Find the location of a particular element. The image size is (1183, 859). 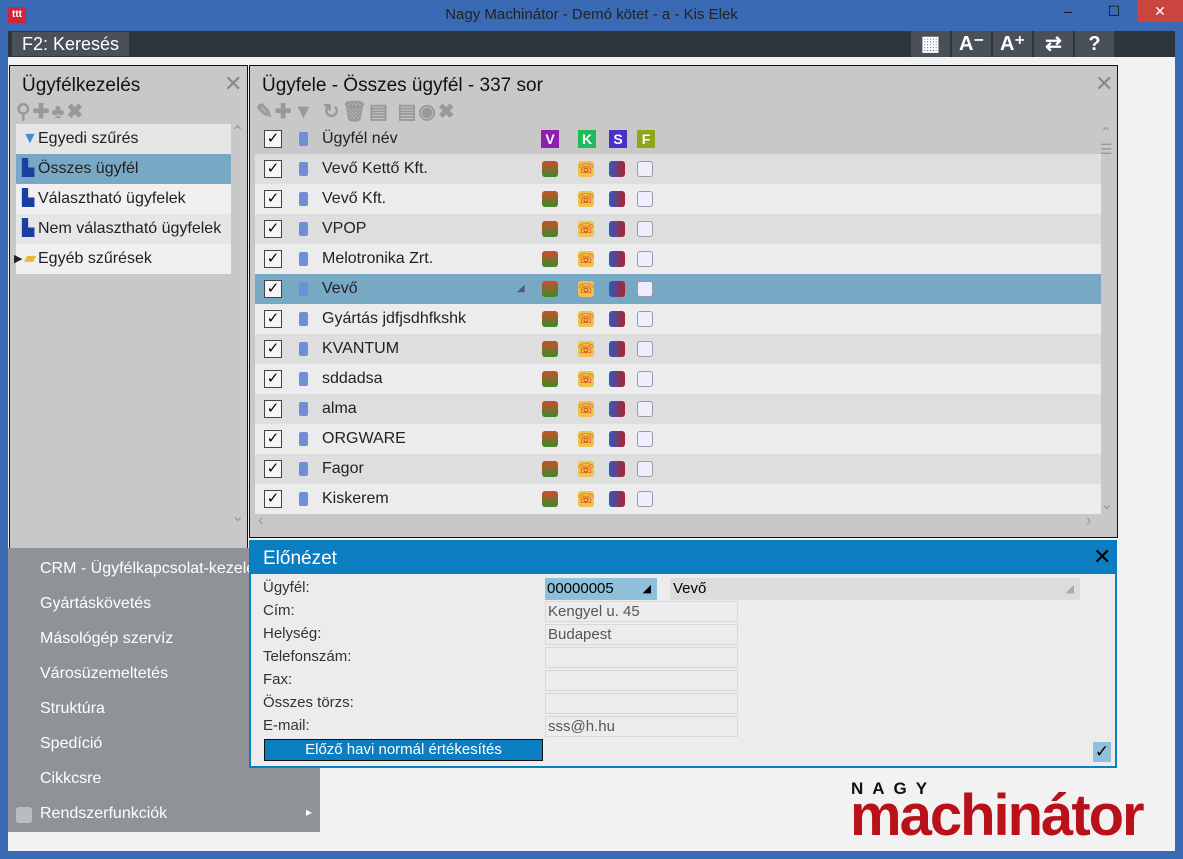

minimize-button: – is located at coordinates (1068, 11).